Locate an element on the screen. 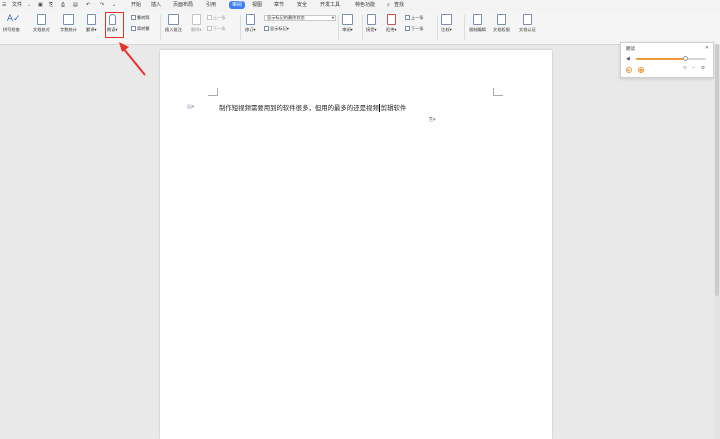 The width and height of the screenshot is (720, 439). chevron-down-icon: ▾ is located at coordinates (332, 17).